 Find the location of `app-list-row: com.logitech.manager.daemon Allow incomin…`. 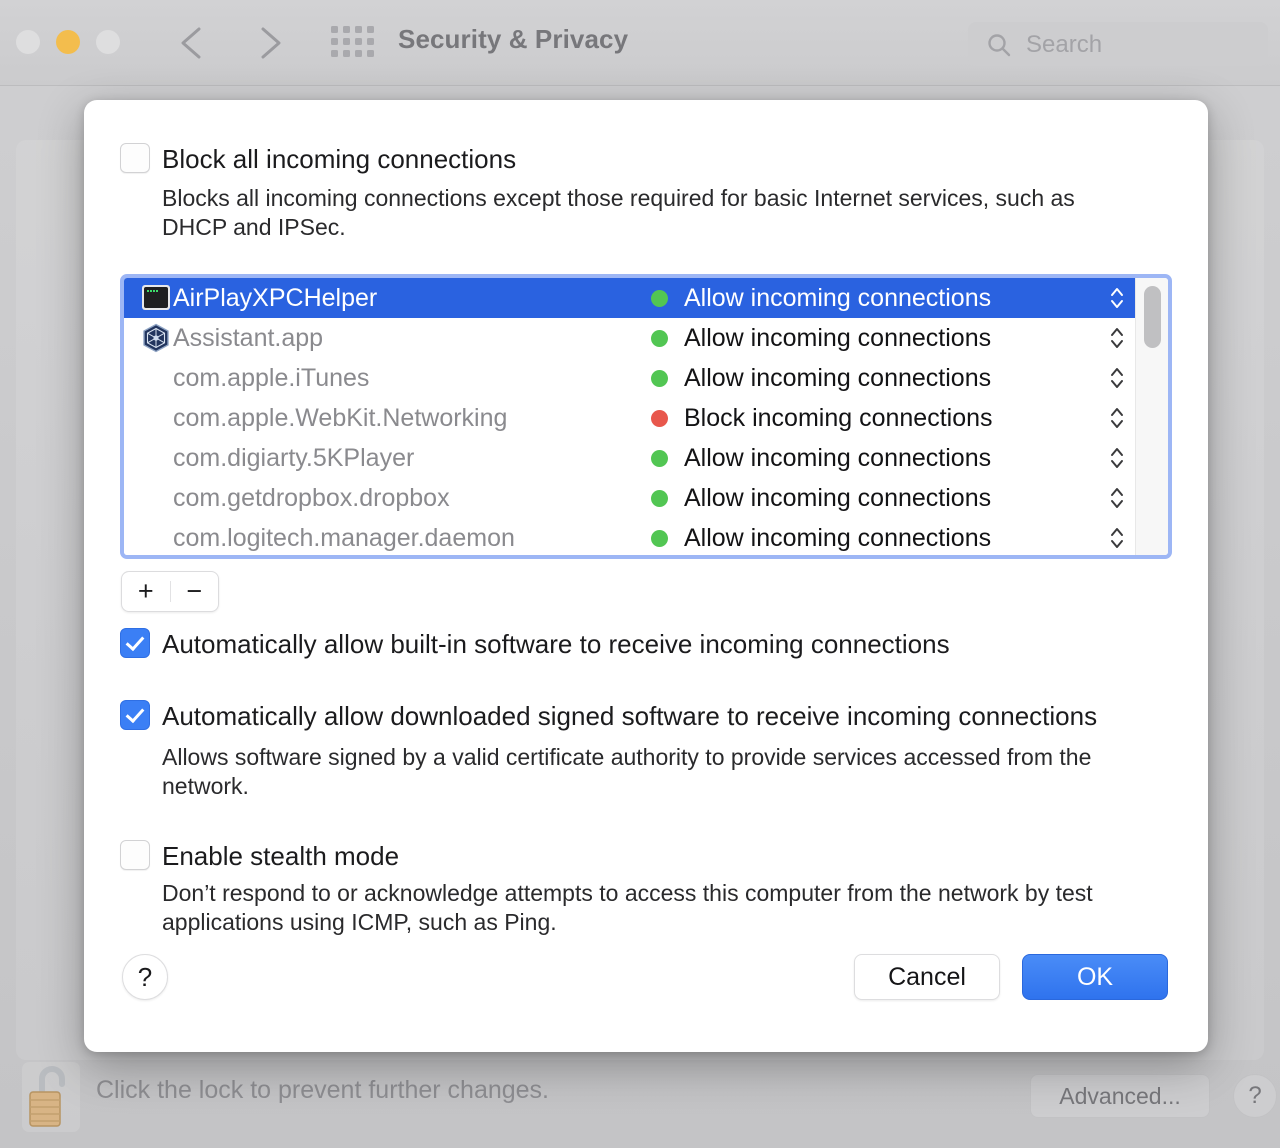

app-list-row: com.logitech.manager.daemon Allow incomin… is located at coordinates (629, 536).